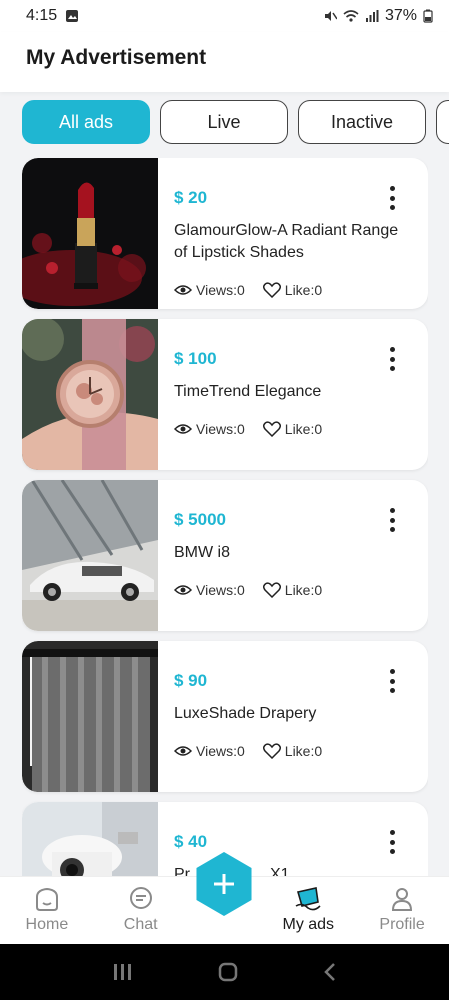 Image resolution: width=449 pixels, height=1000 pixels. Describe the element at coordinates (72, 16) in the screenshot. I see `gallery-icon` at that location.